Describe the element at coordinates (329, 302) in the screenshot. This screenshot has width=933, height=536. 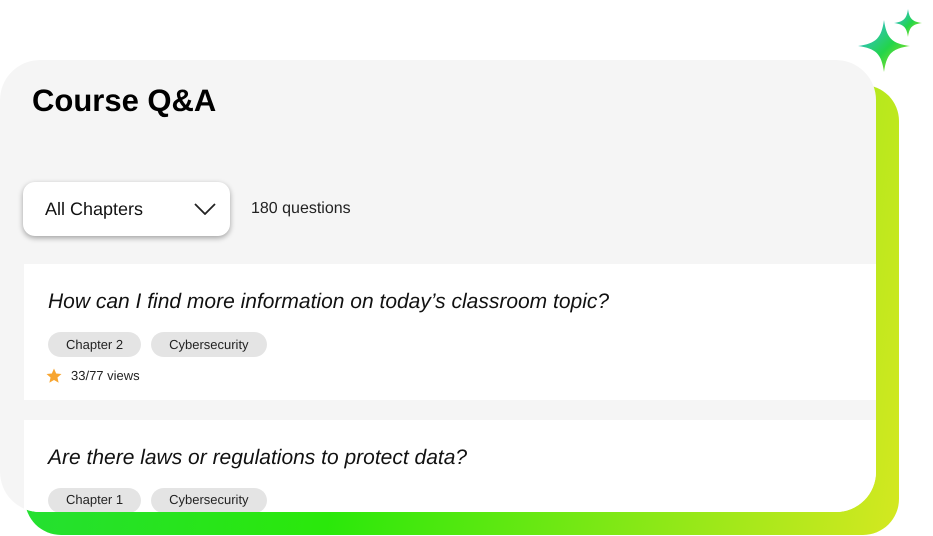
I see `question-title: How can I find more information on today’s classroom topic?` at that location.